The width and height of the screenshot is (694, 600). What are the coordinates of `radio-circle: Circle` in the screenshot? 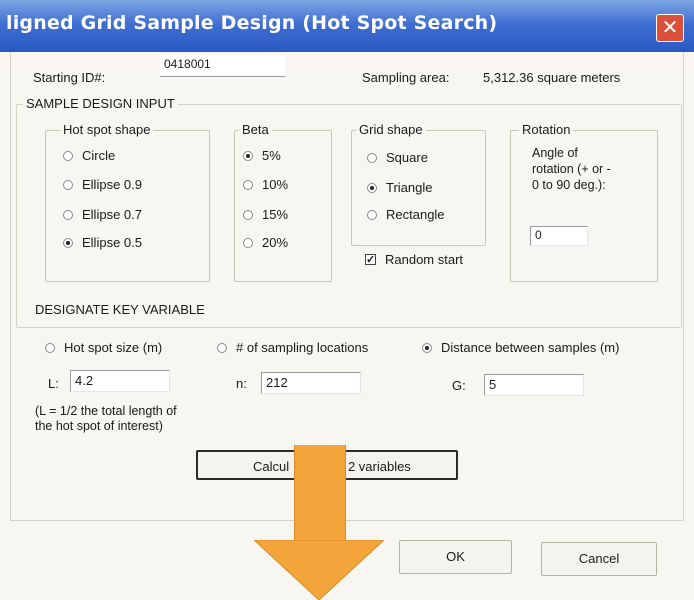 It's located at (89, 155).